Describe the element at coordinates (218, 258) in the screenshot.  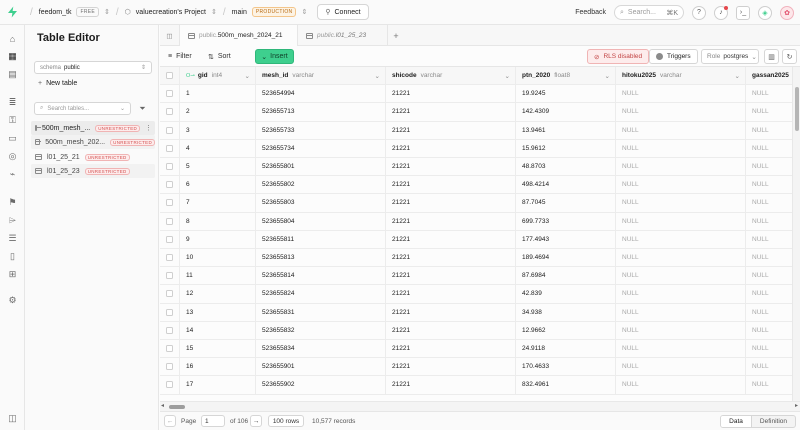
I see `table-cell: 10` at that location.